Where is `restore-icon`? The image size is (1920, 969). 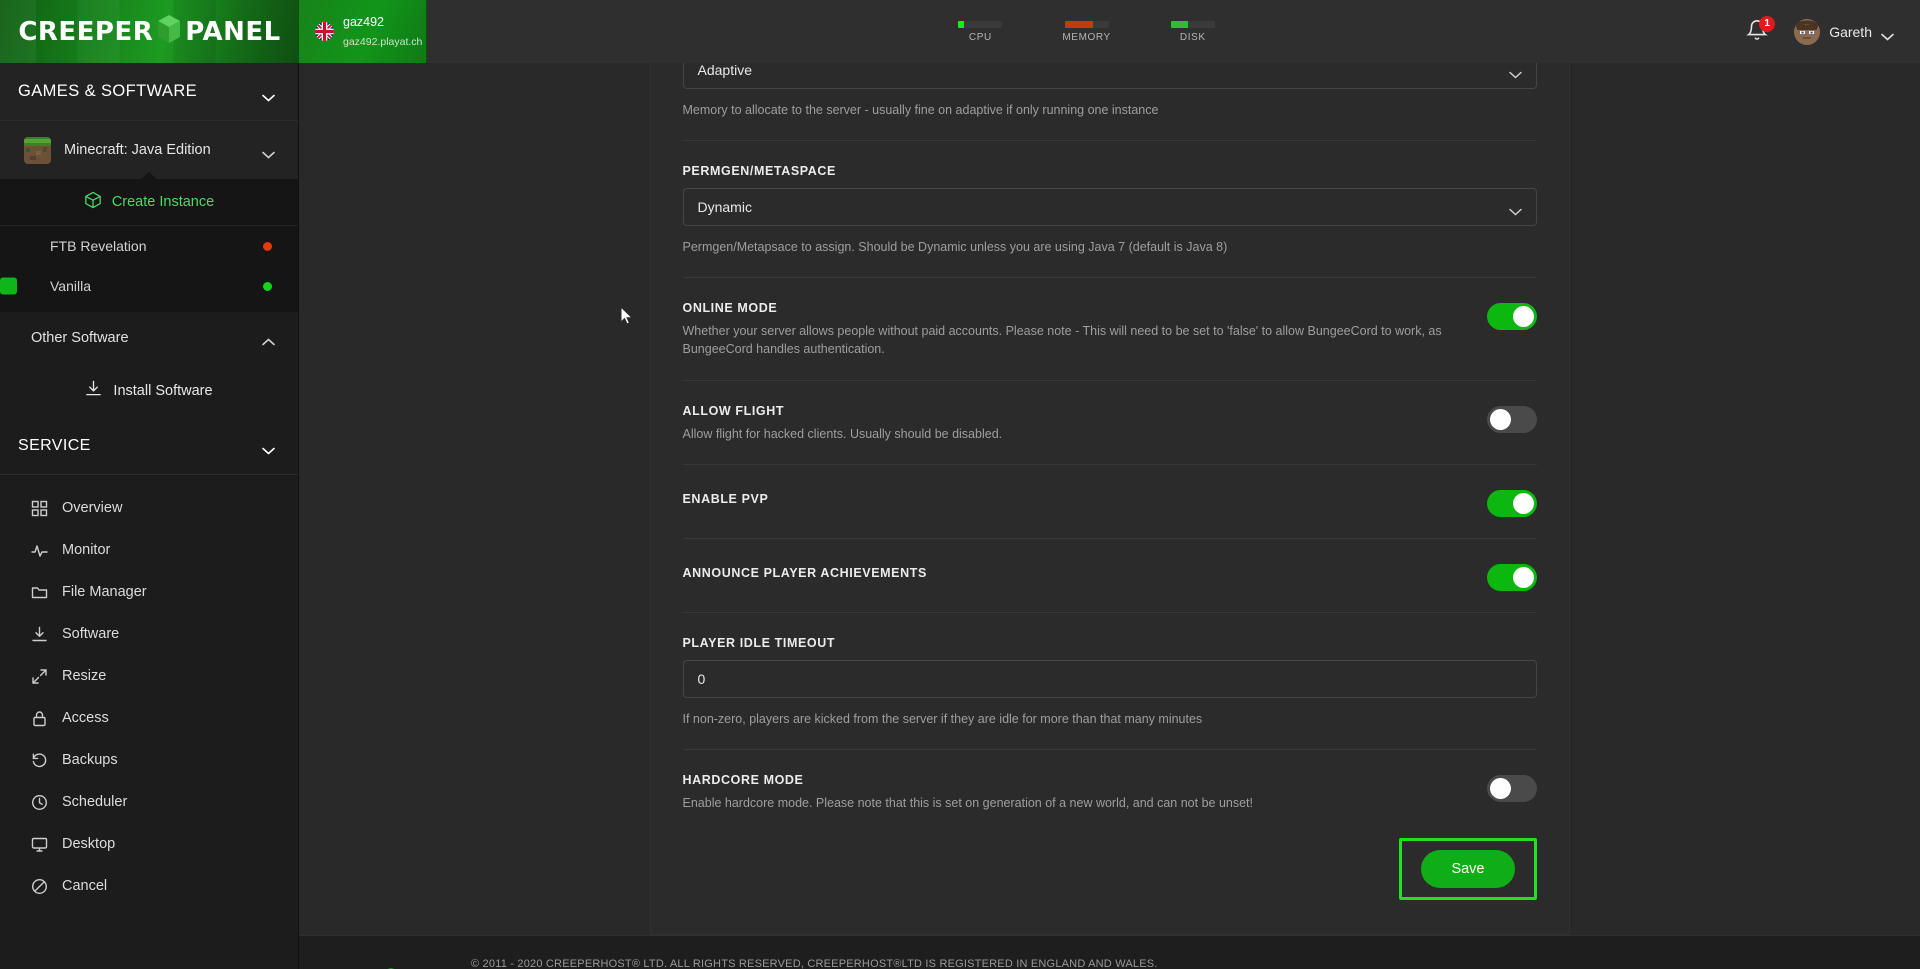
restore-icon is located at coordinates (39, 760).